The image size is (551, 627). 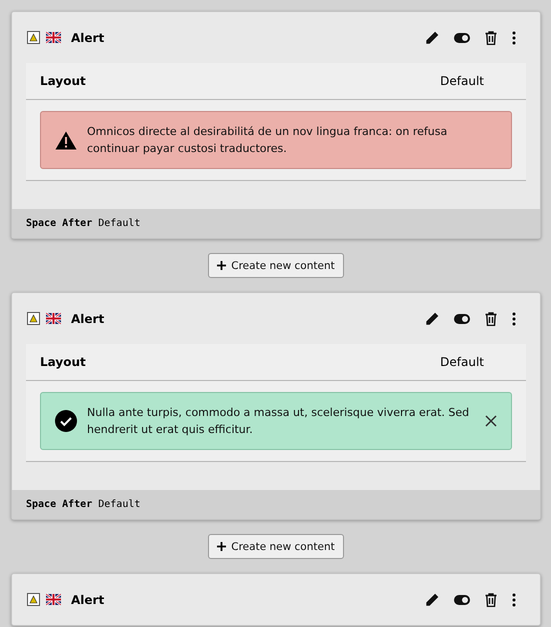 I want to click on close-button, so click(x=491, y=421).